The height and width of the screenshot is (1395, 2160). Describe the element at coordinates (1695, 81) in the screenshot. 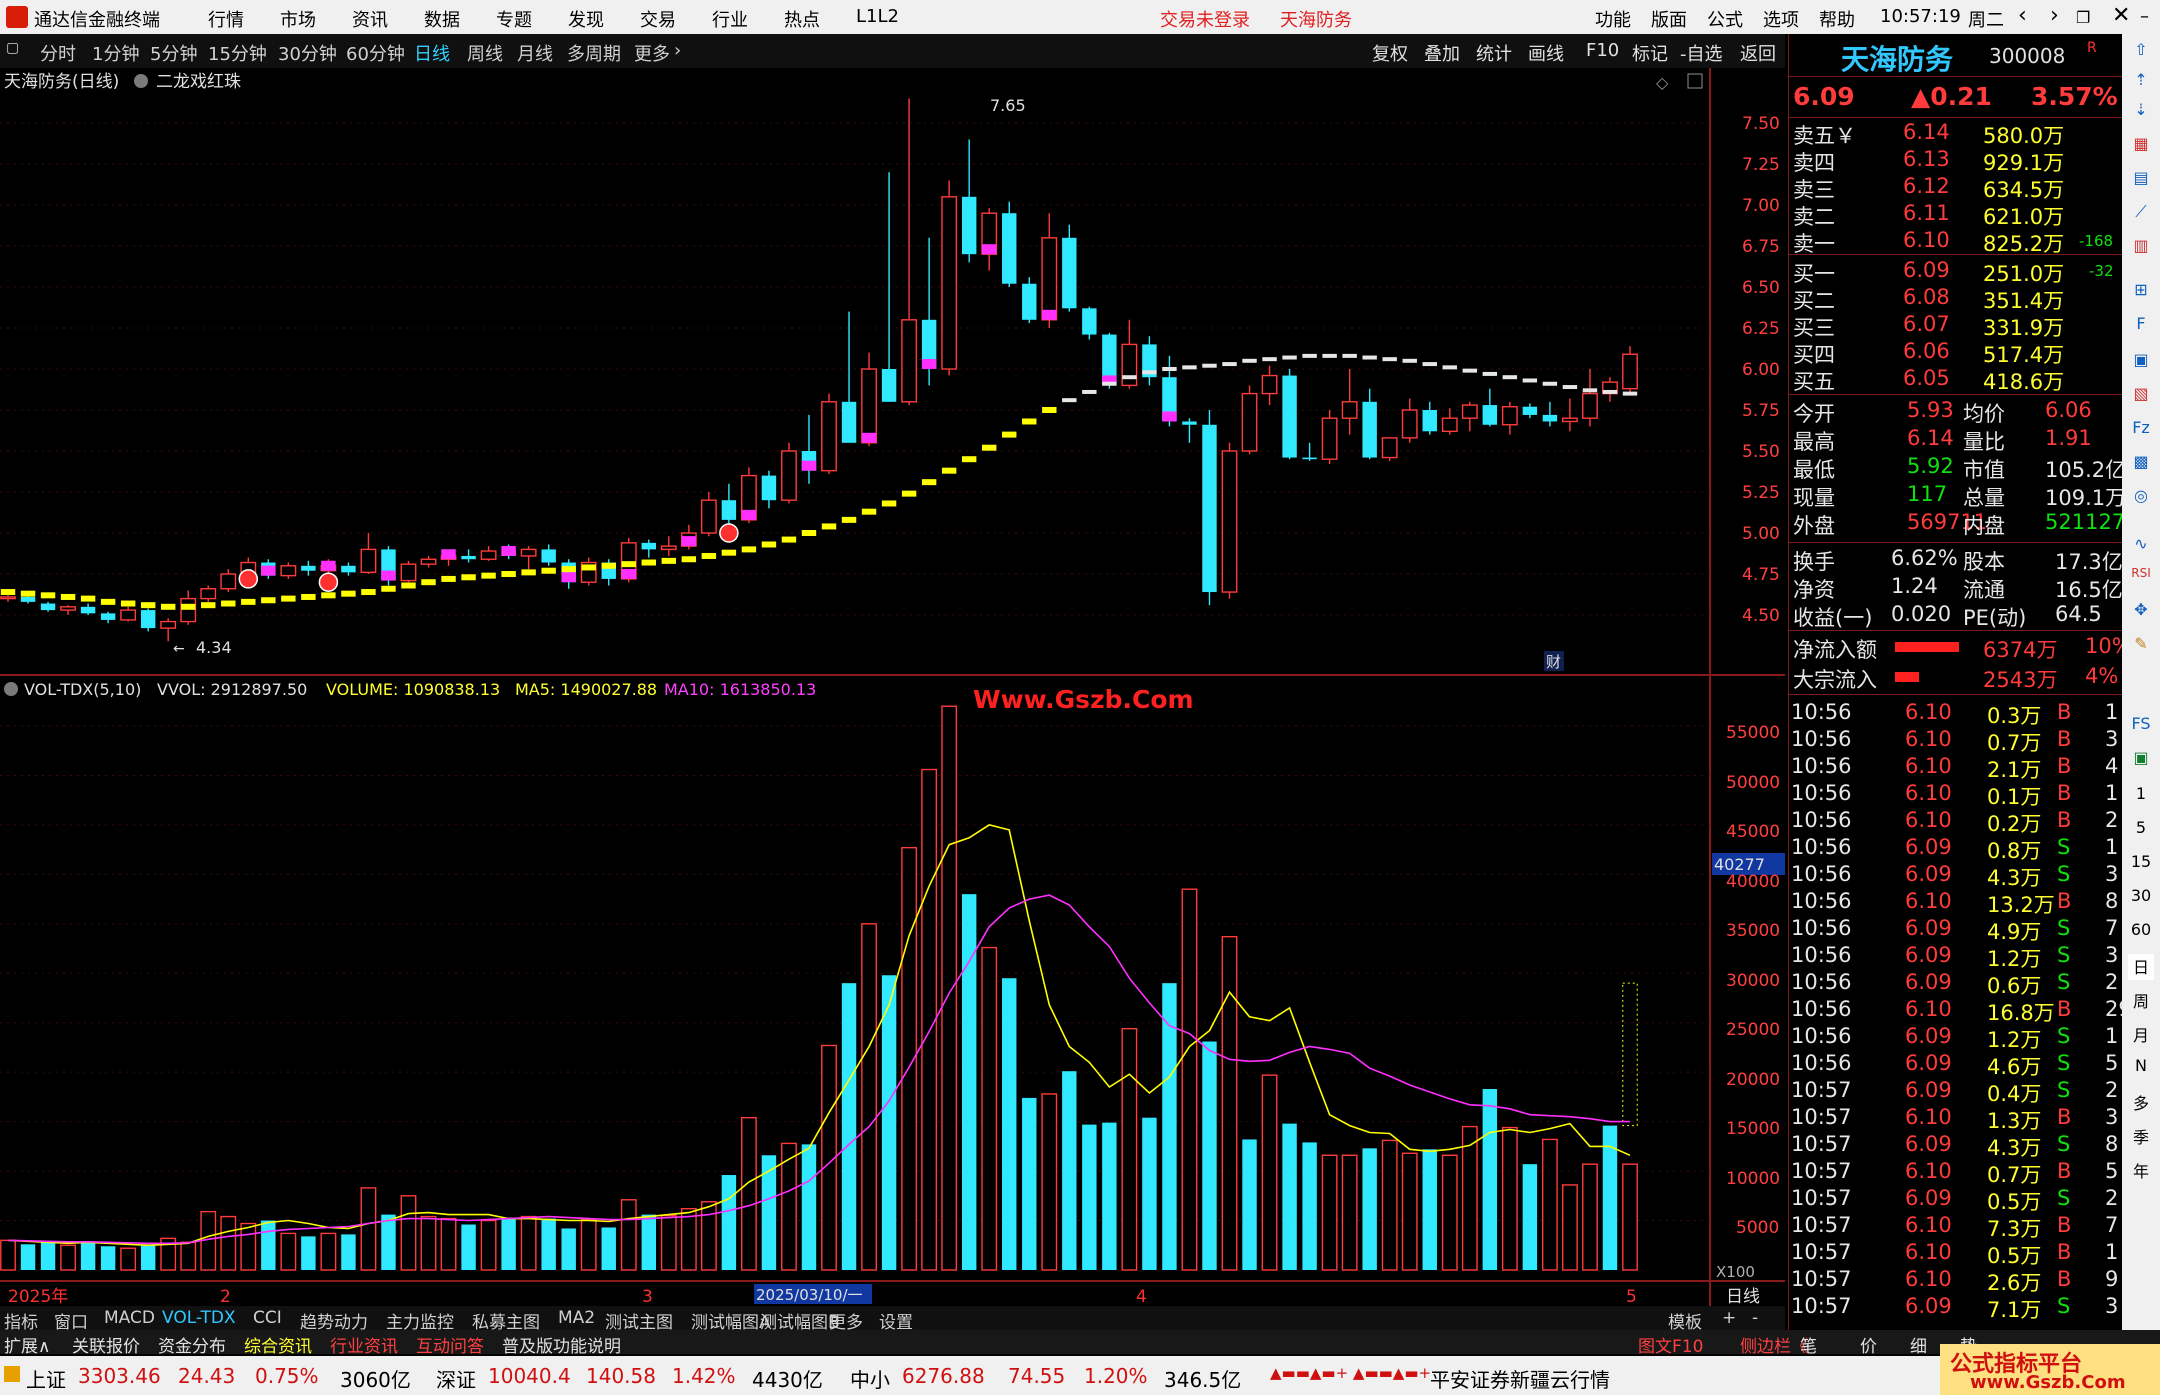

I see `maximize-chart-icon` at that location.